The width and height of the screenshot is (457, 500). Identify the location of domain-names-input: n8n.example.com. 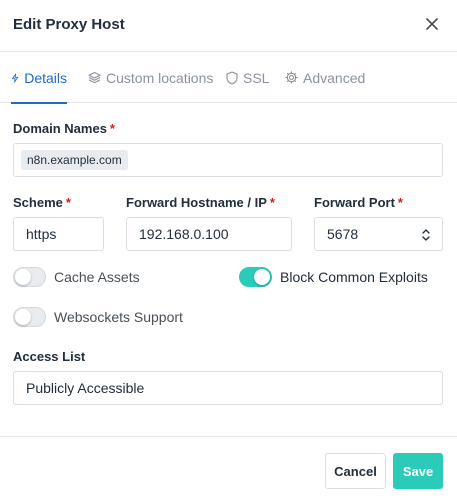
(228, 160).